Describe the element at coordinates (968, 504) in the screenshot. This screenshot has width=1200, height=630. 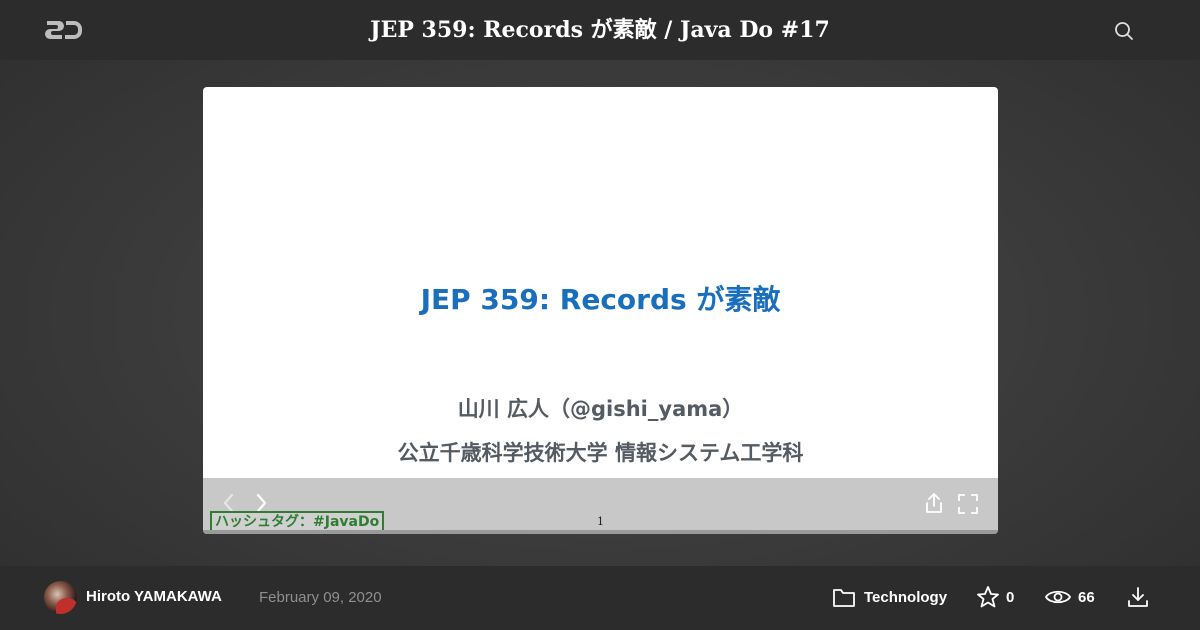
I see `fullscreen-icon` at that location.